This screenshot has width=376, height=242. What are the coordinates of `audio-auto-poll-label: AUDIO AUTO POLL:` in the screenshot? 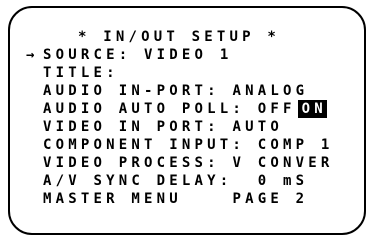 It's located at (144, 109).